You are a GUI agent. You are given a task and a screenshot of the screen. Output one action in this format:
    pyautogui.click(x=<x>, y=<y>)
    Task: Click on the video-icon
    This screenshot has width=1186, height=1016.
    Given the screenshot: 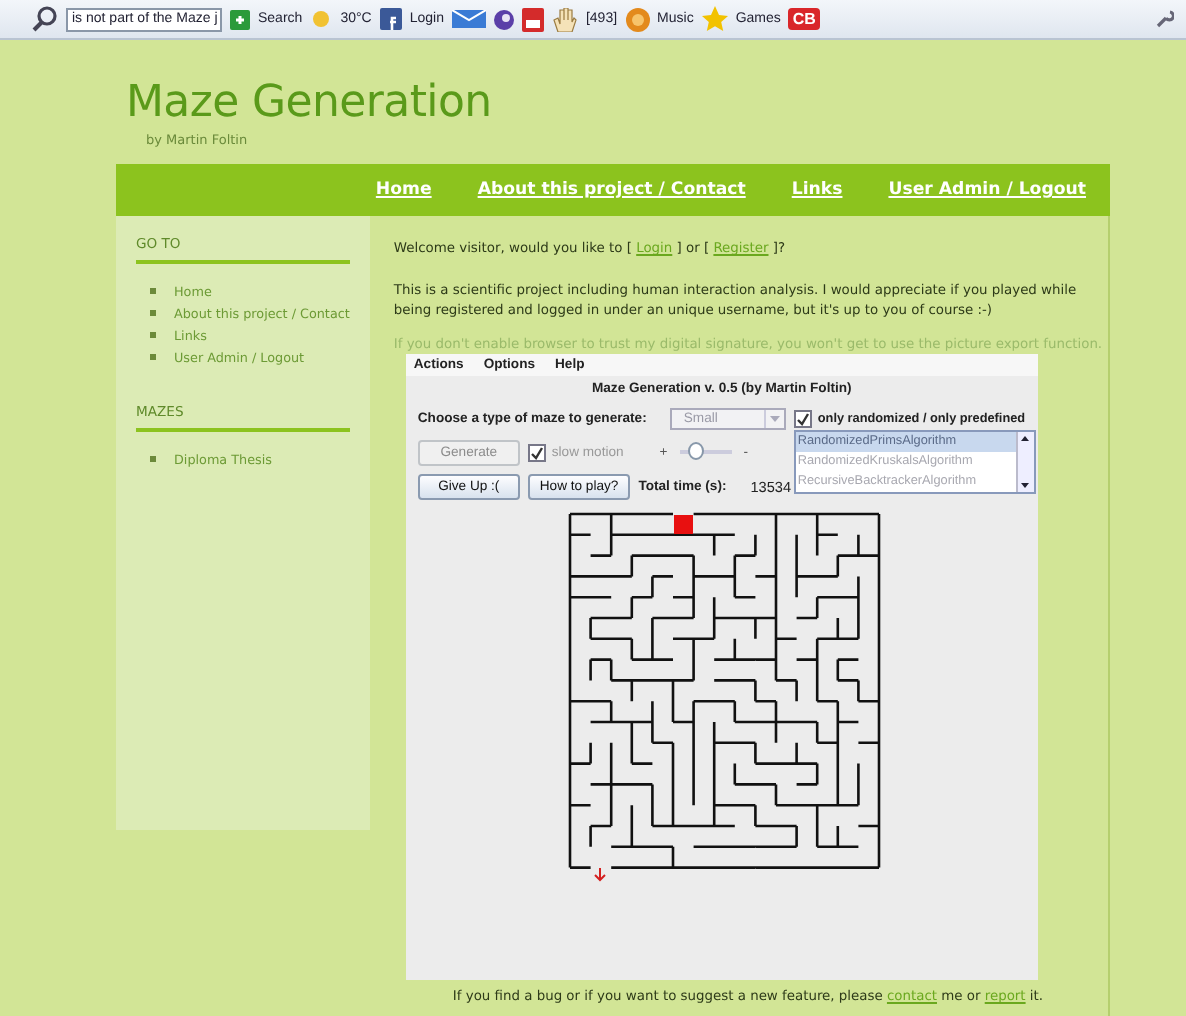 What is the action you would take?
    pyautogui.click(x=532, y=19)
    